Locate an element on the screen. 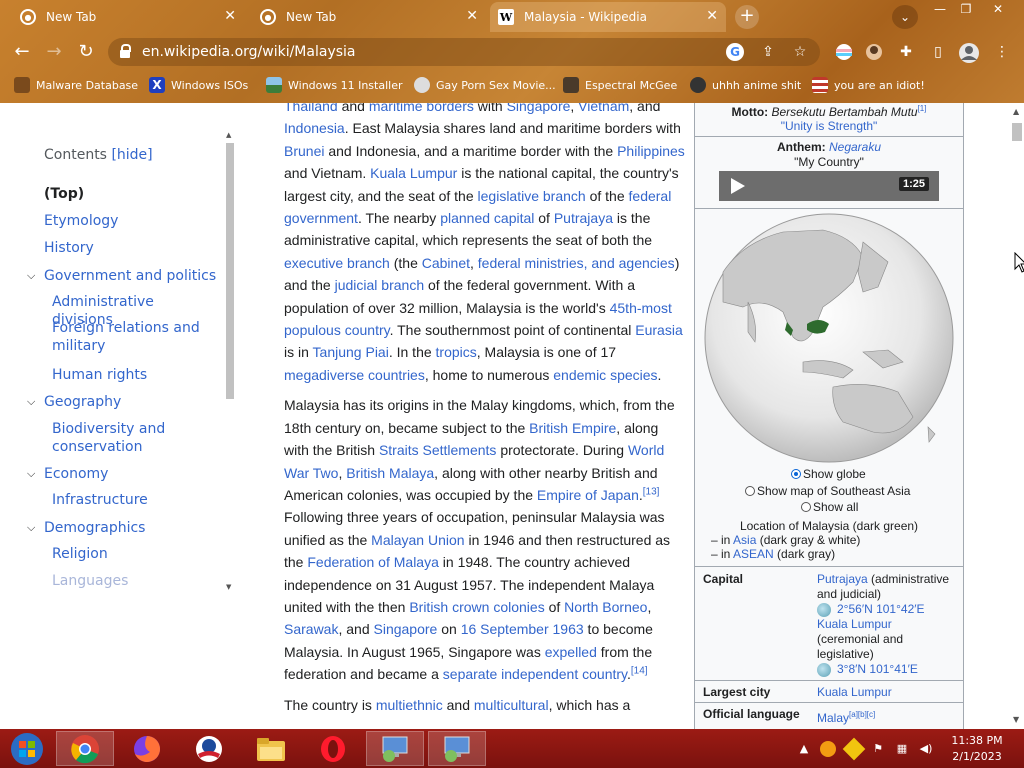  firefox-taskbar-button is located at coordinates (147, 748).